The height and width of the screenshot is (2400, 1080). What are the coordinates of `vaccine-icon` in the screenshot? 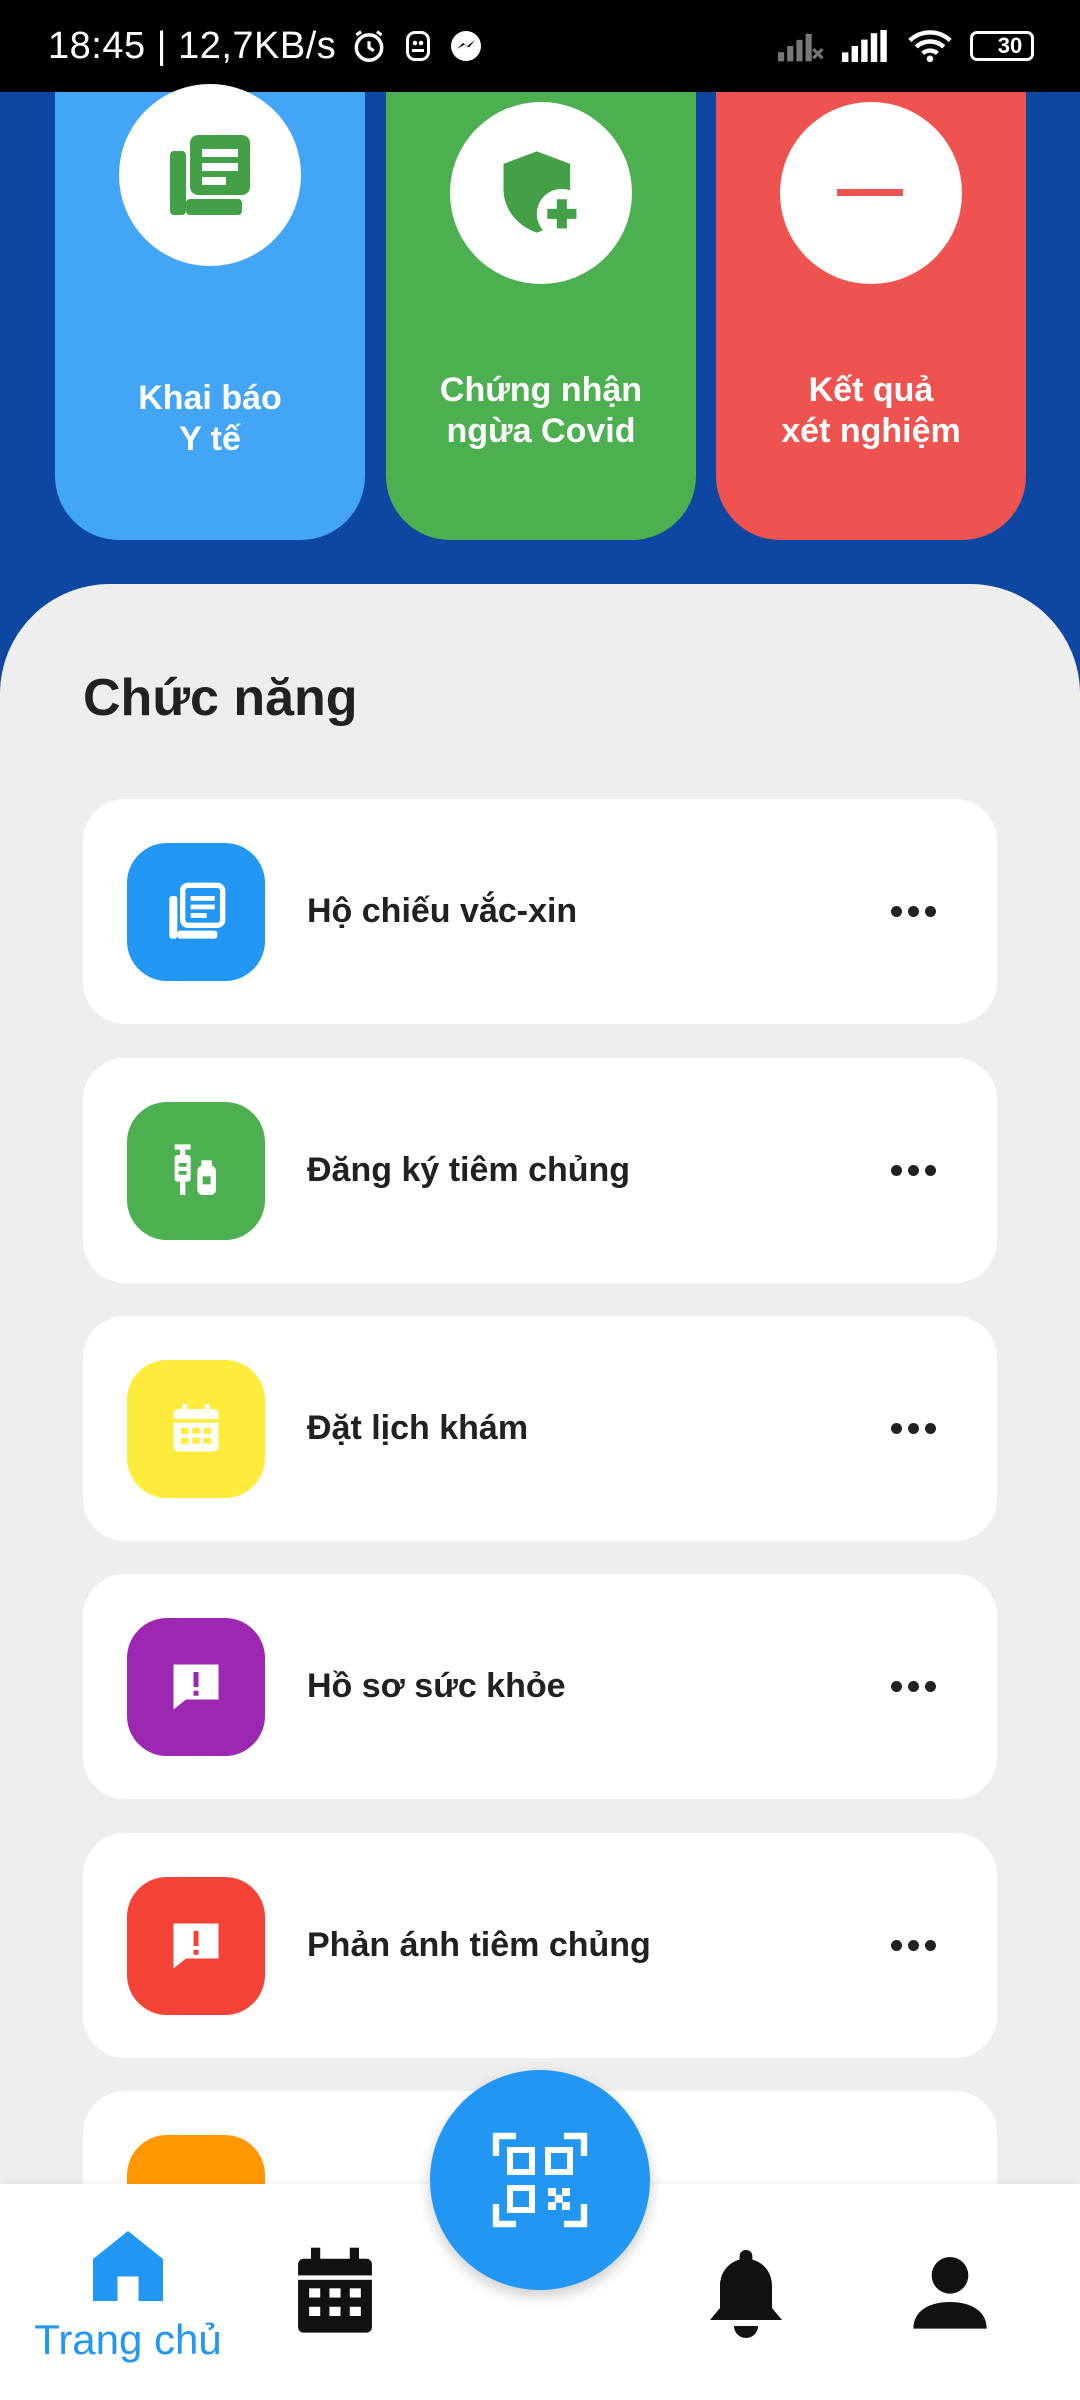 It's located at (195, 1169).